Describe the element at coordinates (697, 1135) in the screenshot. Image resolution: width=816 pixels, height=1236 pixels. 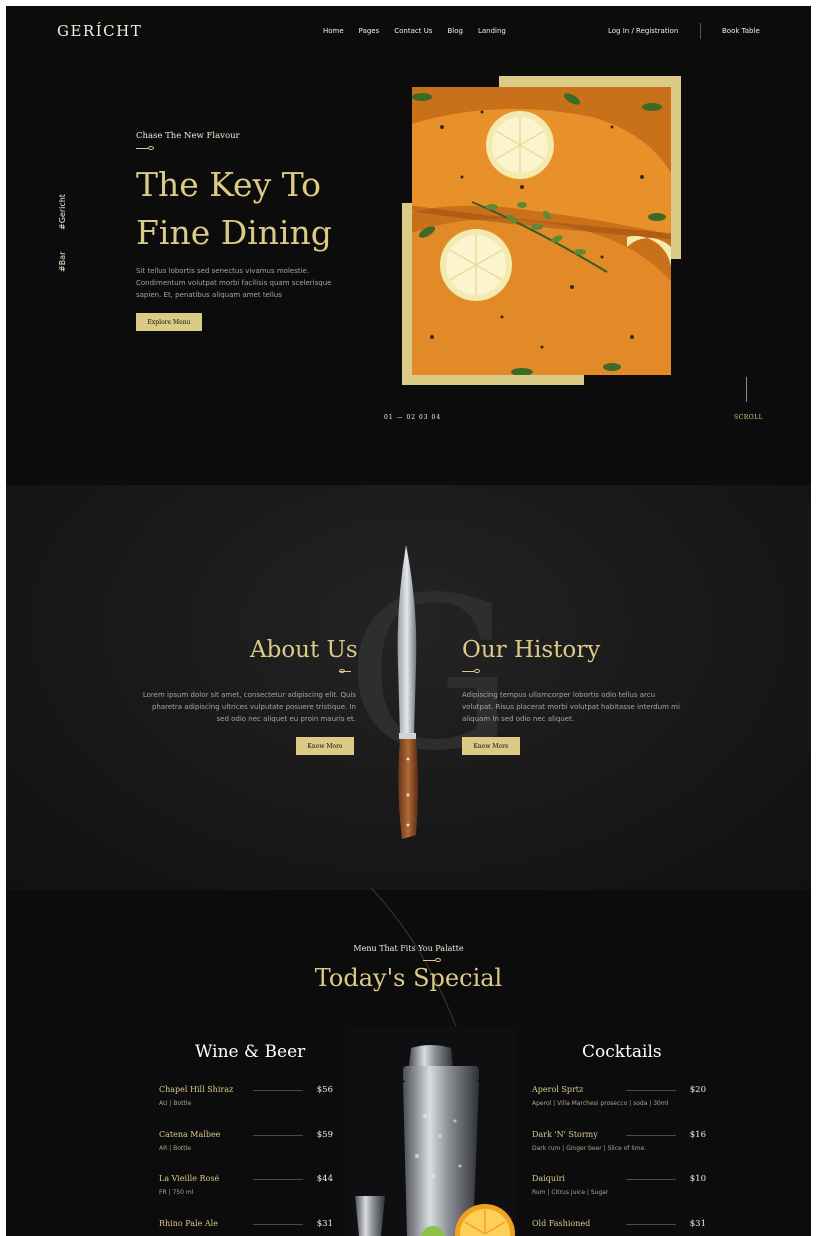
I see `menu-item-price: $16` at that location.